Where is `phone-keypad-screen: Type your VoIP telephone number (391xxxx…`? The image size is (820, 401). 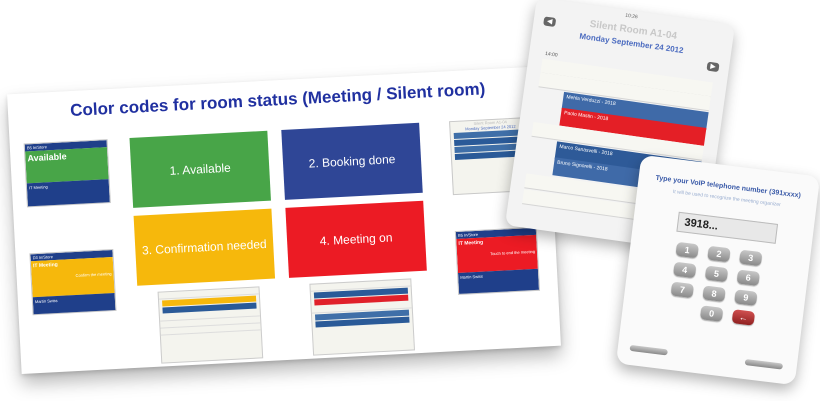
phone-keypad-screen: Type your VoIP telephone number (391xxxx… is located at coordinates (717, 270).